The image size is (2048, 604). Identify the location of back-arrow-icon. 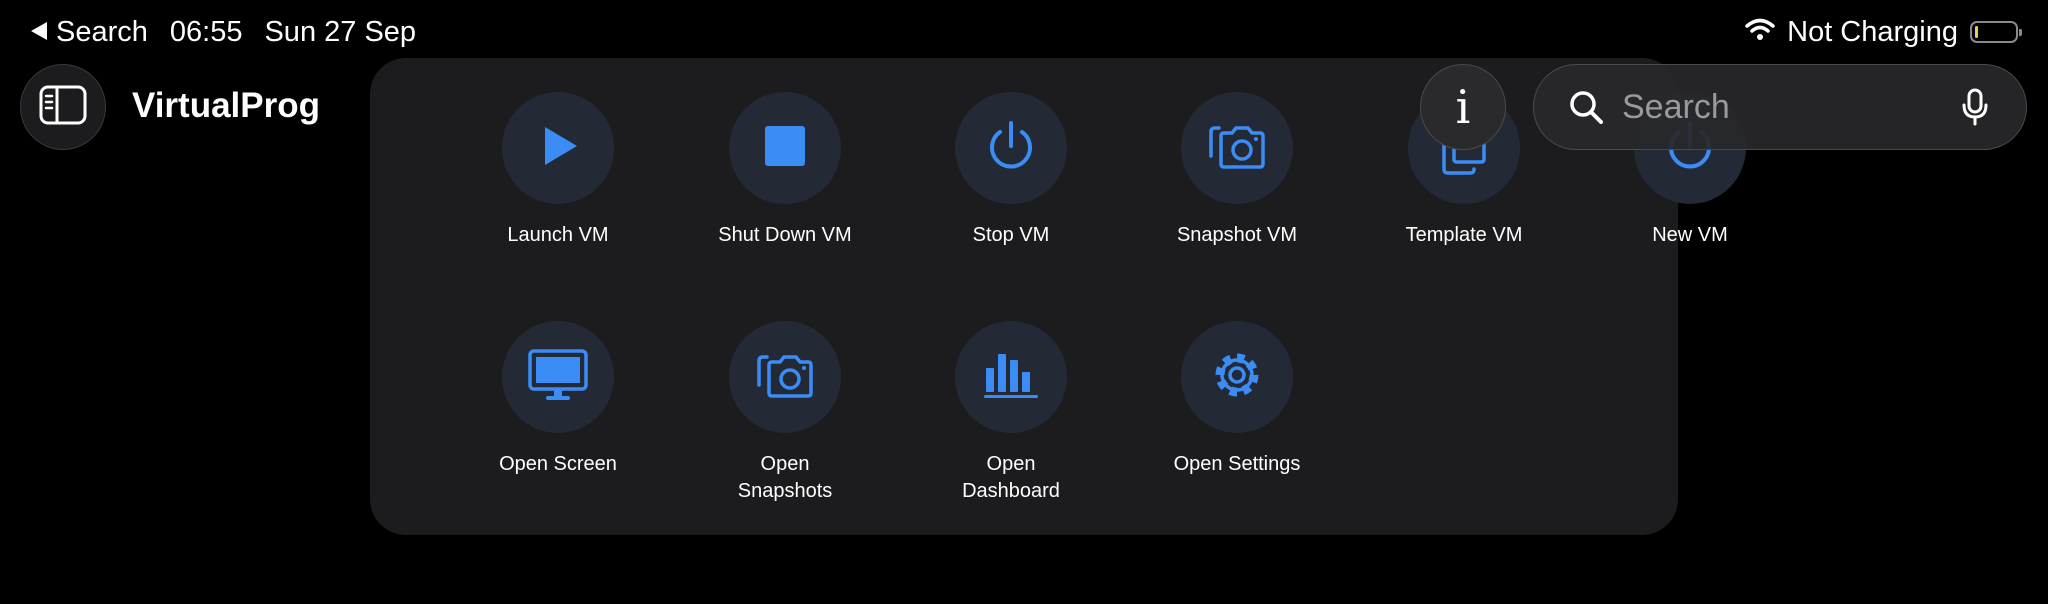
(39, 32).